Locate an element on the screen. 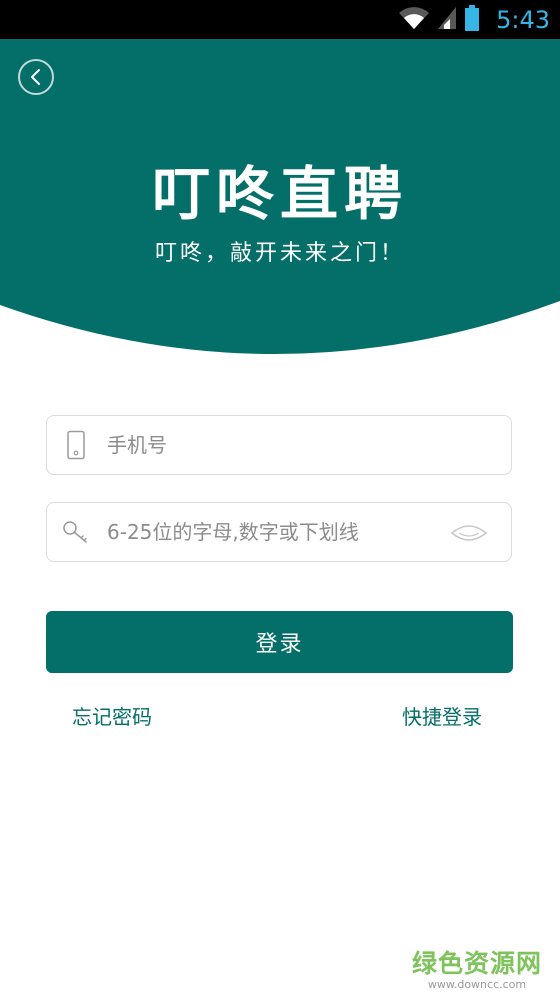  password-field is located at coordinates (279, 532).